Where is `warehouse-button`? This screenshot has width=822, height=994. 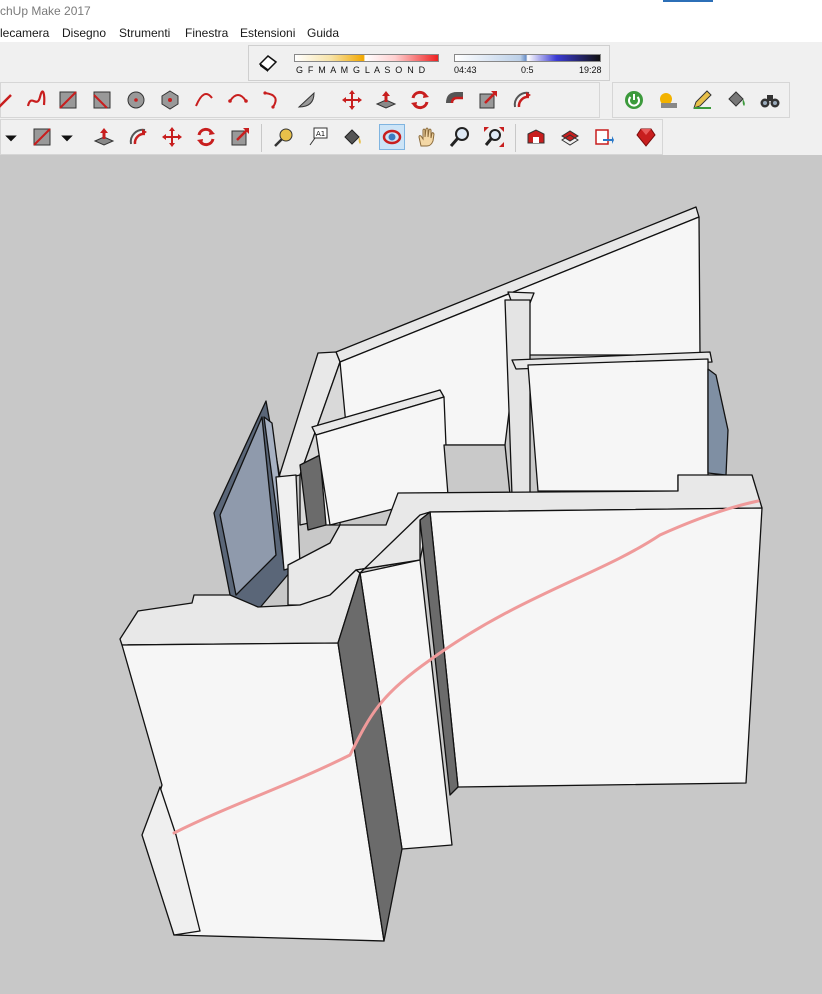 warehouse-button is located at coordinates (536, 137).